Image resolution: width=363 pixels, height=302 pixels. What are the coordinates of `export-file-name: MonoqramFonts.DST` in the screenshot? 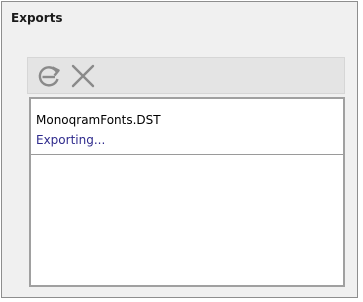 It's located at (98, 120).